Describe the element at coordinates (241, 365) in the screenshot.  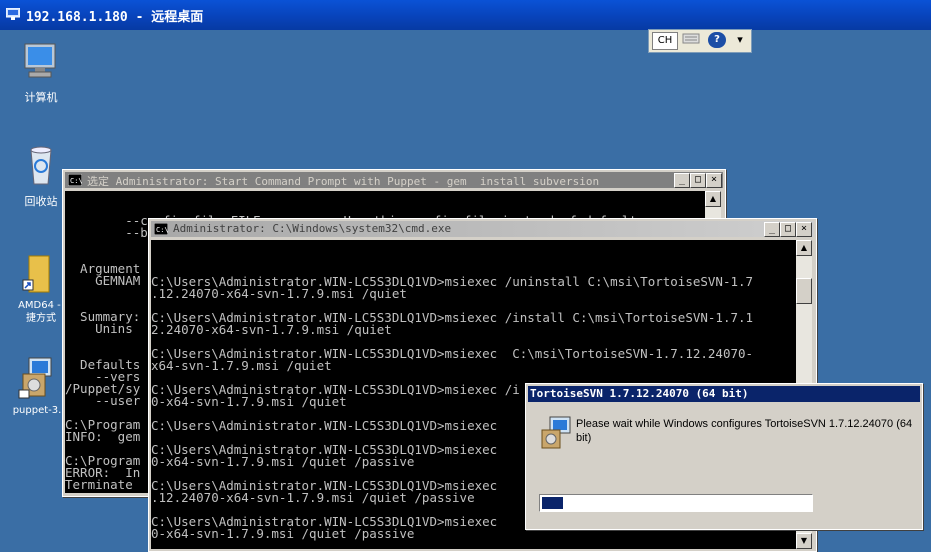
I see `console-line: x64-svn-1.7.9.msi /quiet` at that location.